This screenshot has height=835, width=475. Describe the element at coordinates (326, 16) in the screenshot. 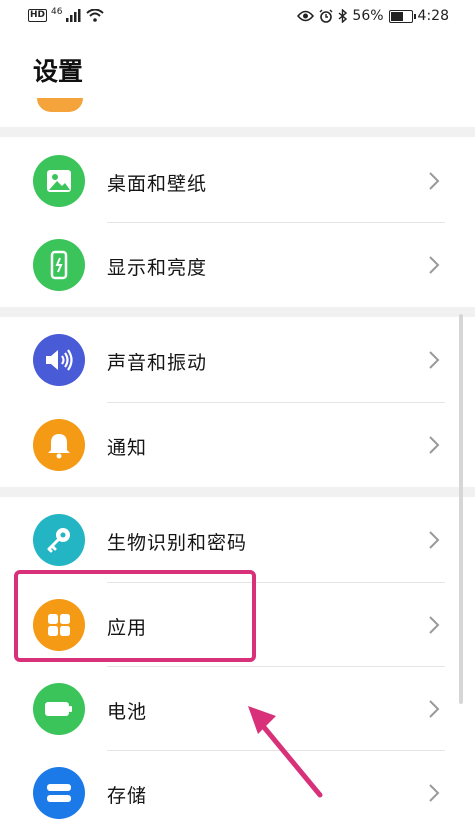

I see `alarm-icon` at that location.